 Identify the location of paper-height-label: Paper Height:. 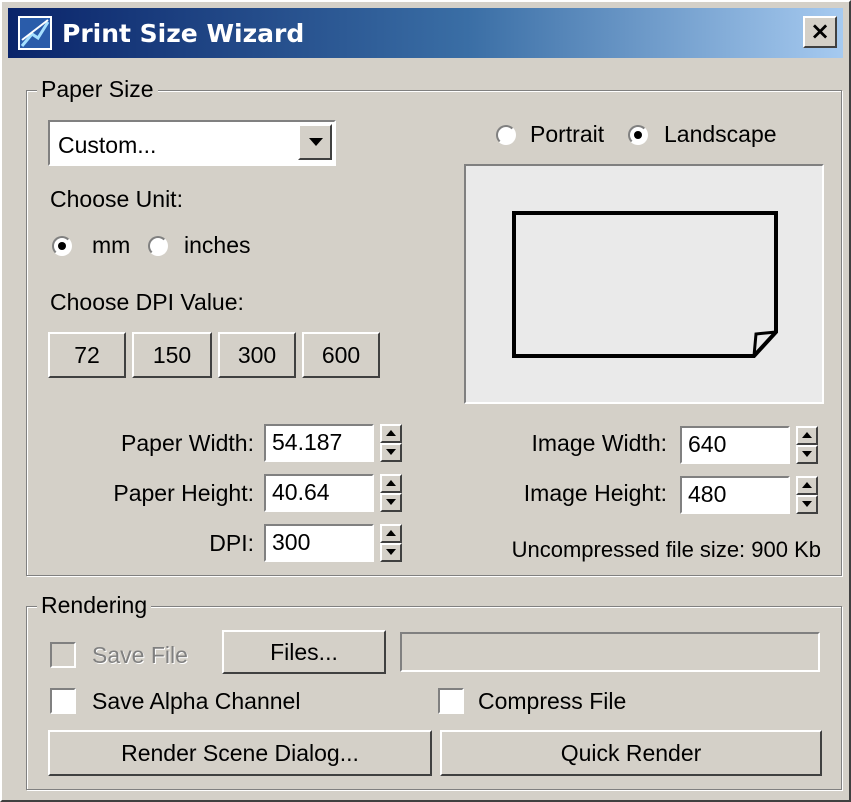
(183, 493).